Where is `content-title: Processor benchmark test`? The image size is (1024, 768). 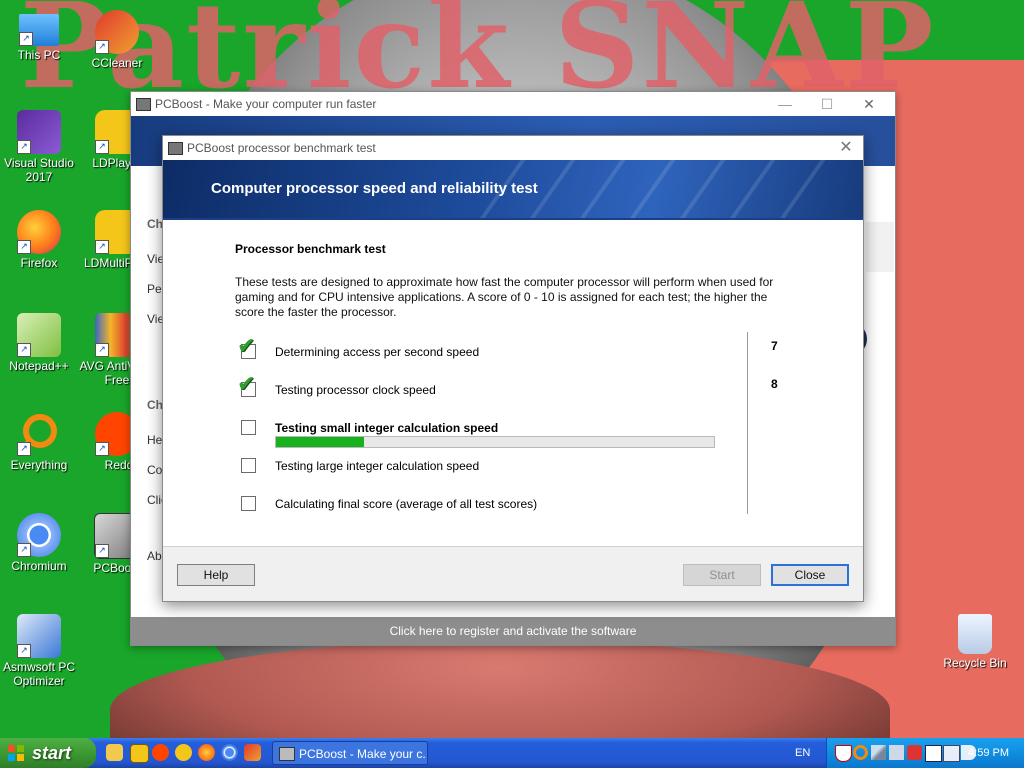 content-title: Processor benchmark test is located at coordinates (310, 249).